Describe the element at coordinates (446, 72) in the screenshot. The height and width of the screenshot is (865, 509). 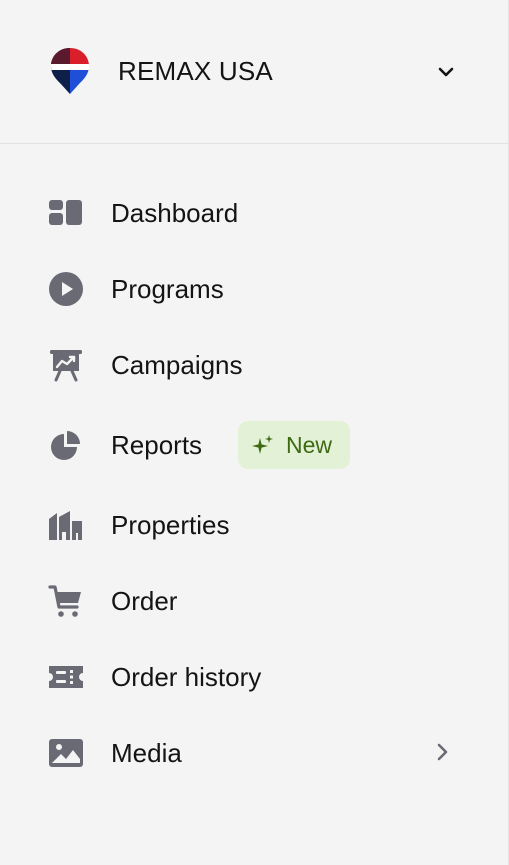
I see `chevron-down-icon` at that location.